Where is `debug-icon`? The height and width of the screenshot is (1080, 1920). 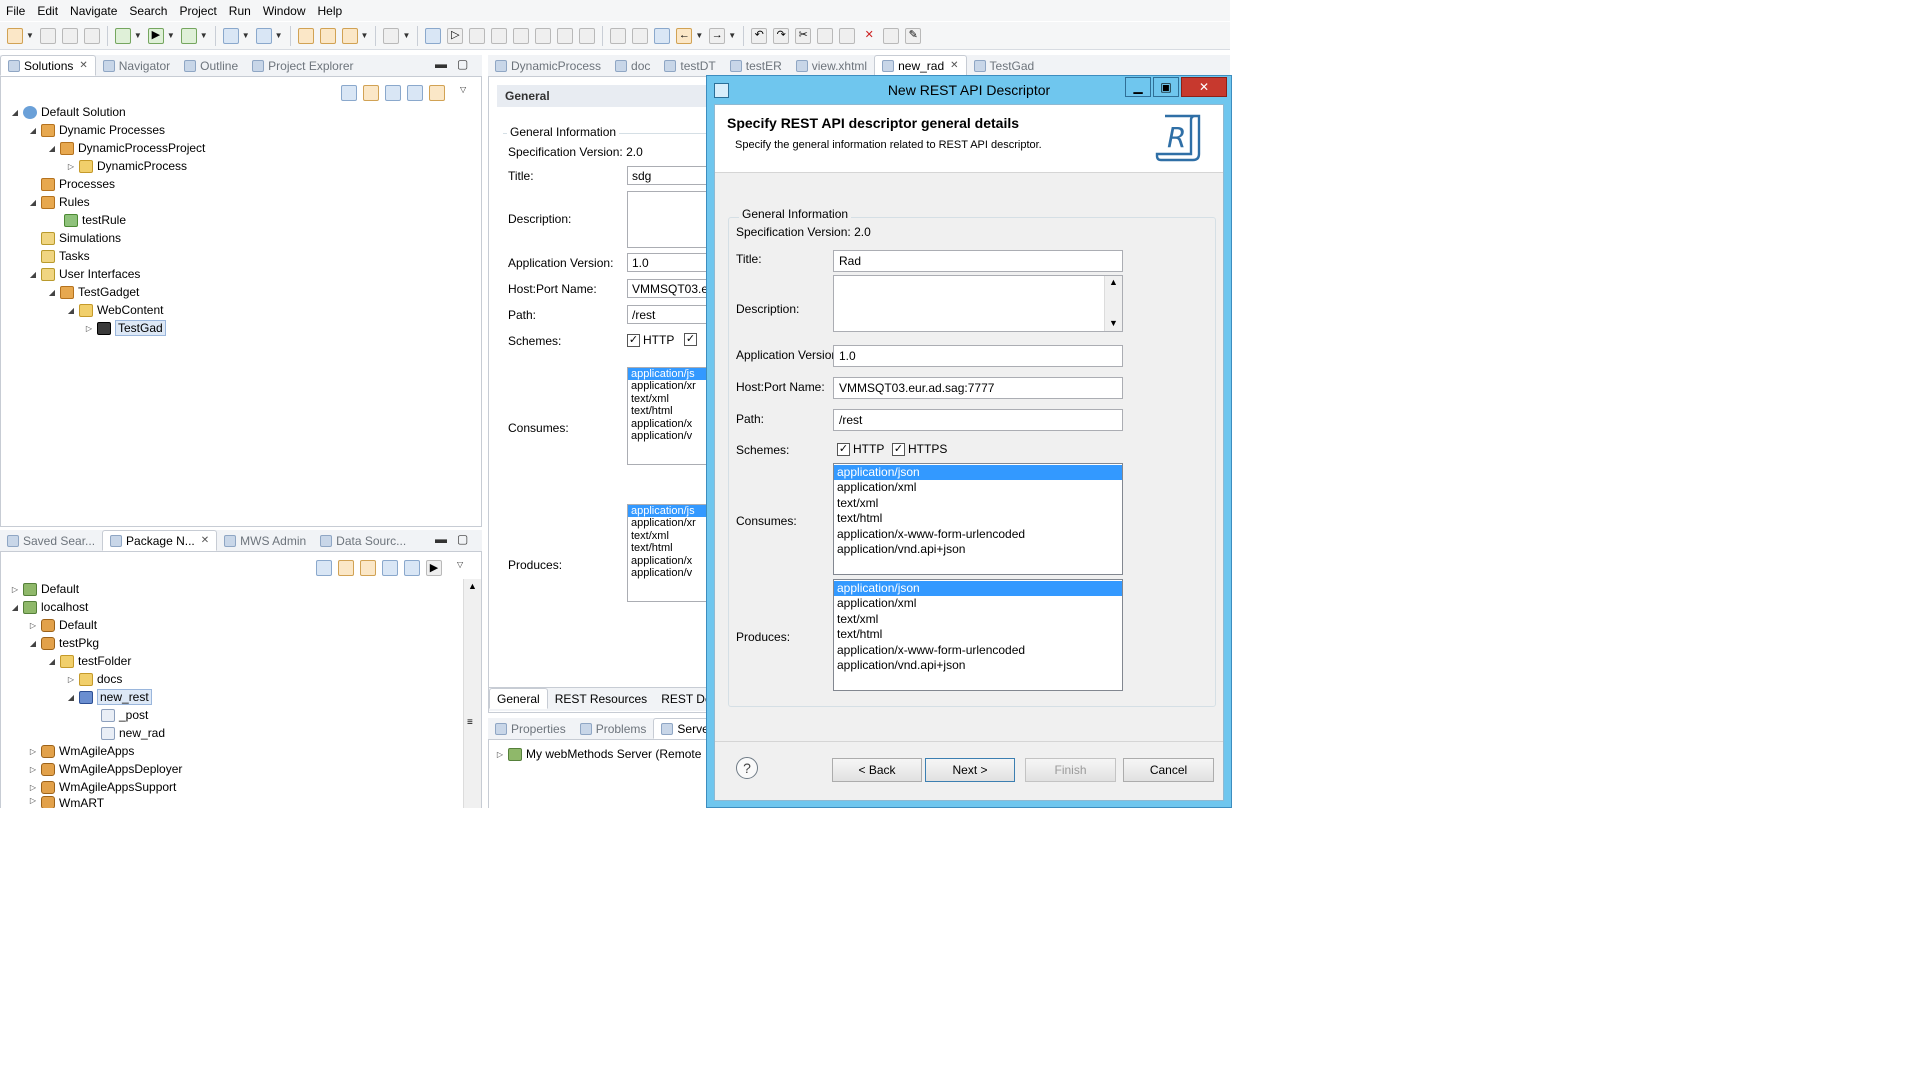
debug-icon is located at coordinates (122, 35).